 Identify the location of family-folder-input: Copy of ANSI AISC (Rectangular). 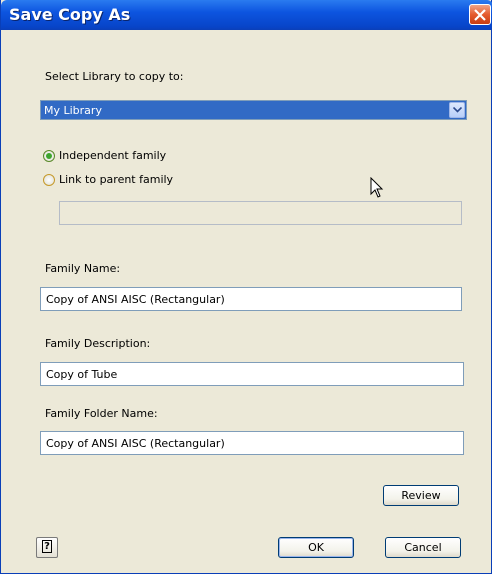
(252, 443).